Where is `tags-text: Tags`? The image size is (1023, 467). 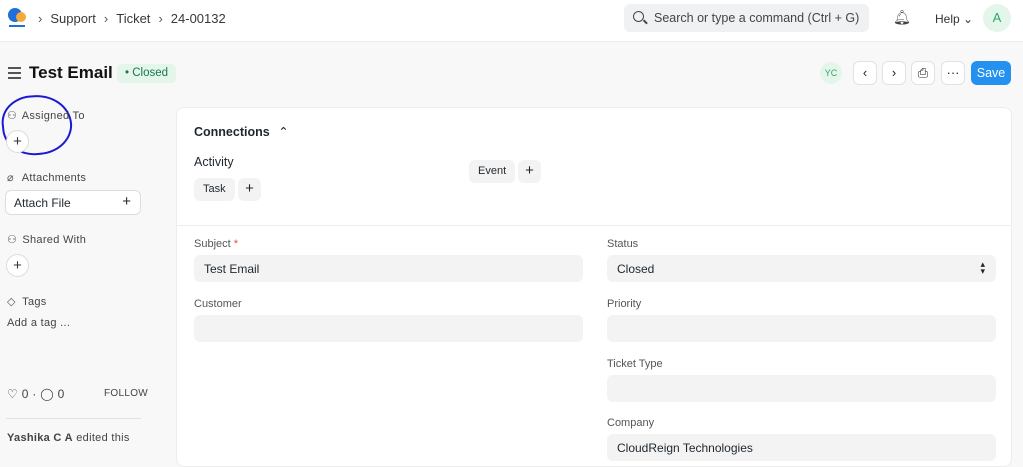 tags-text: Tags is located at coordinates (34, 302).